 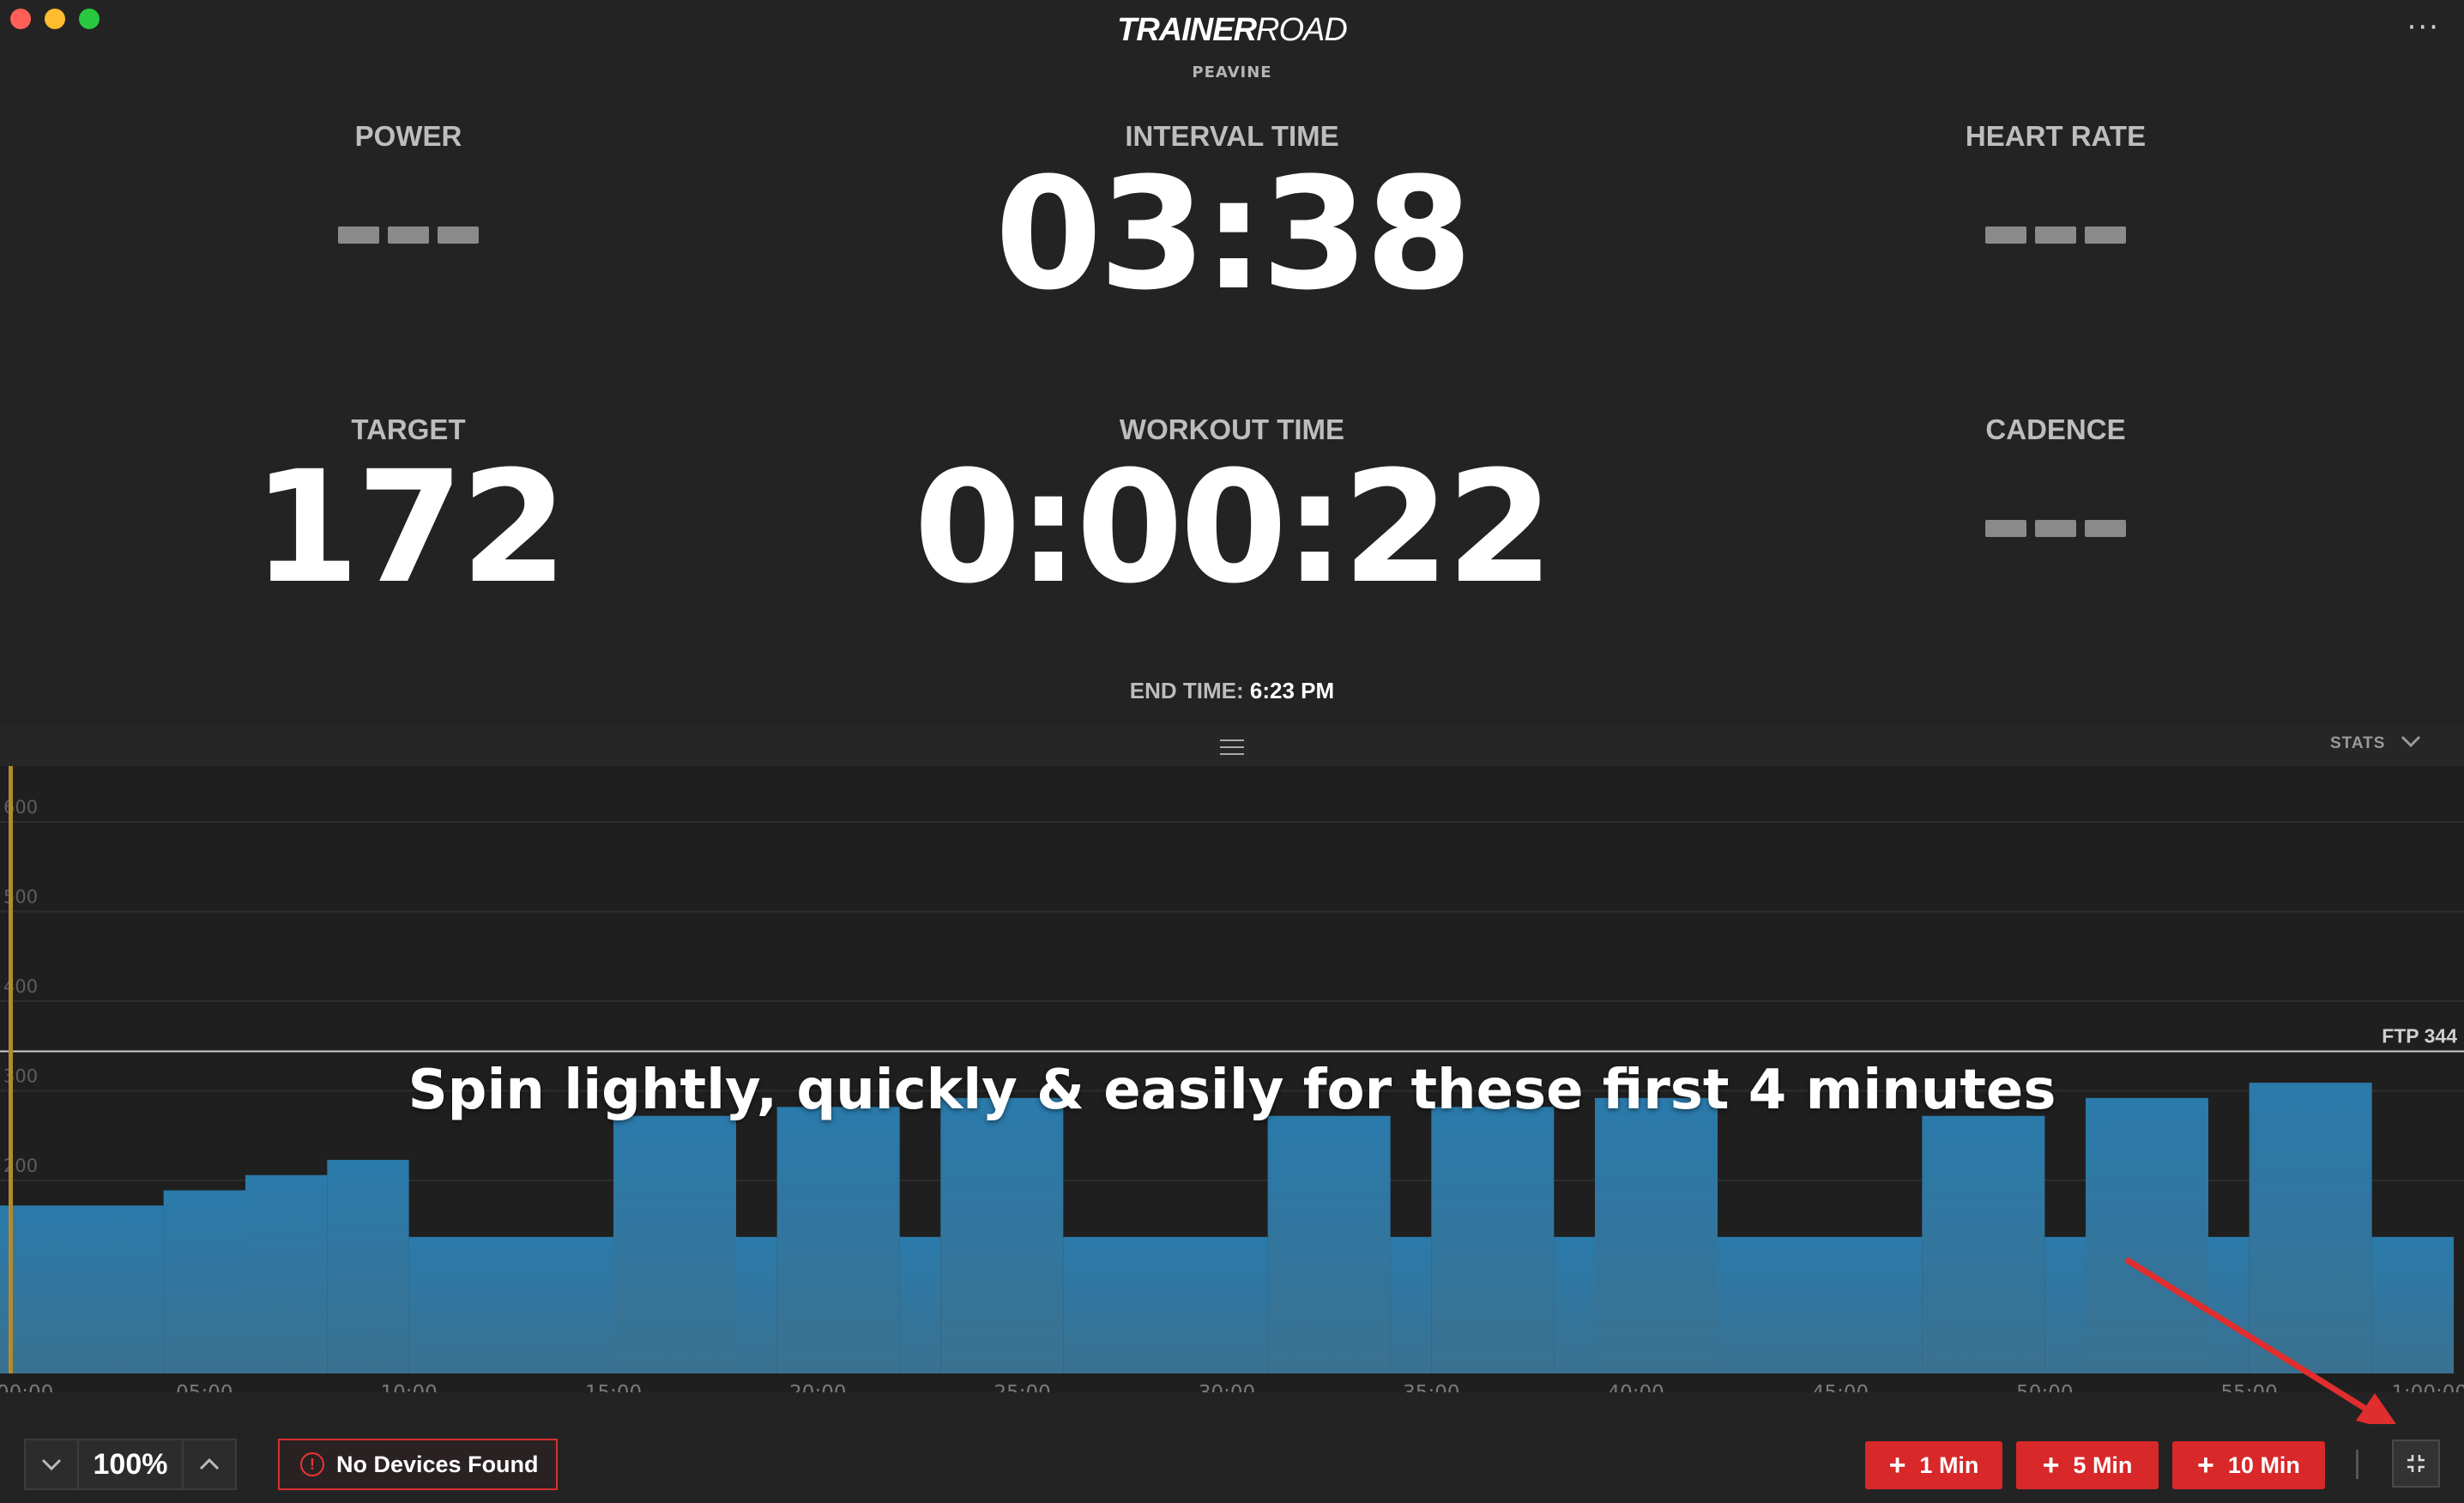 I want to click on toolbar-divider, so click(x=2357, y=1464).